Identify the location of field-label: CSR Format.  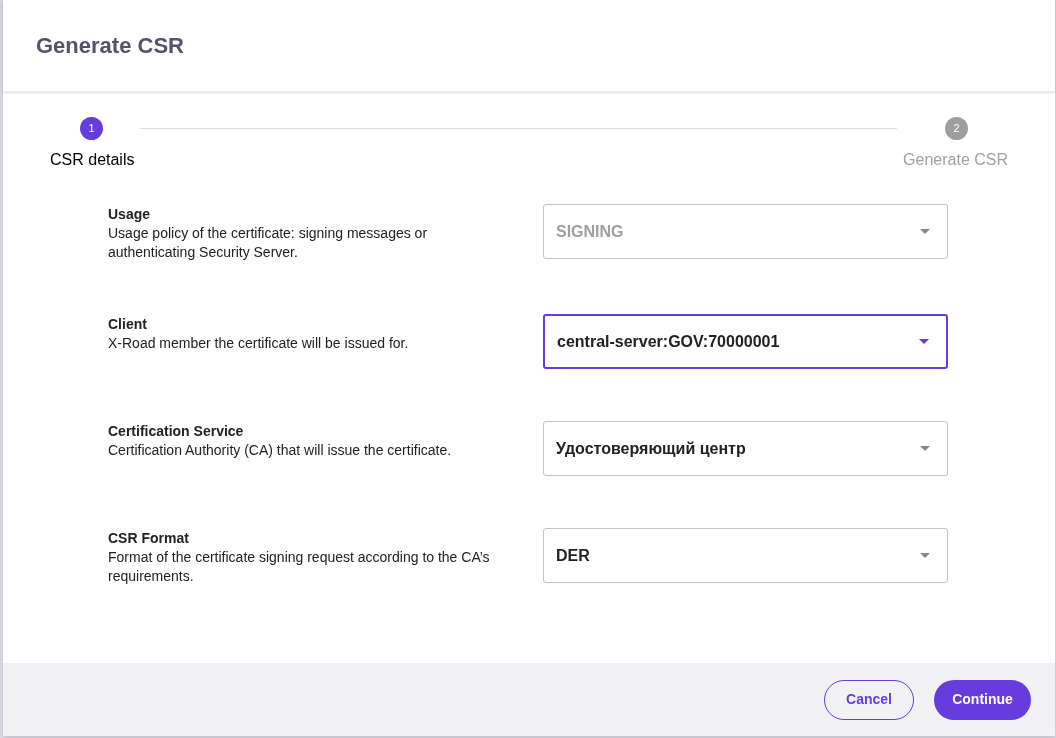
(149, 538).